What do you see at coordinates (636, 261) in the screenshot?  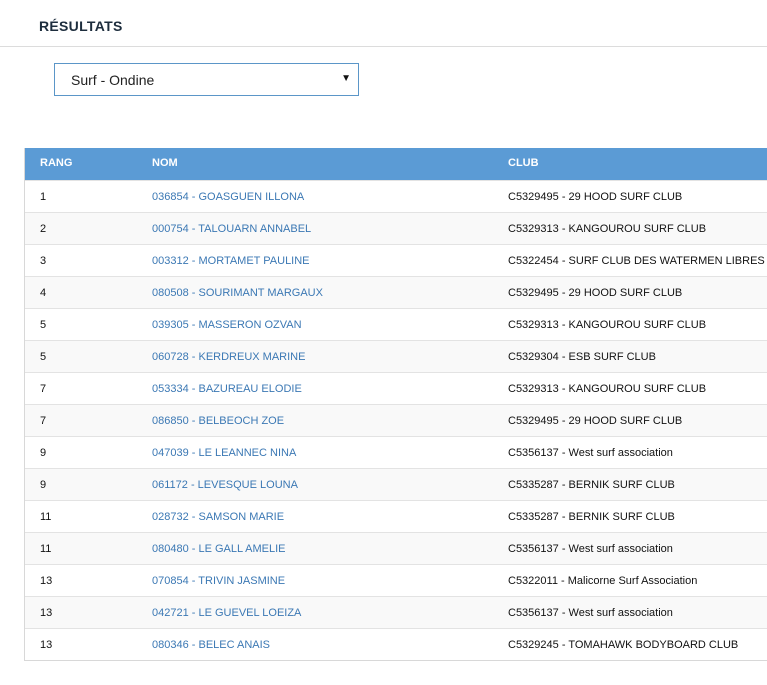 I see `club-cell: C5322454 - SURF CLUB DES WATERMEN LIBRES` at bounding box center [636, 261].